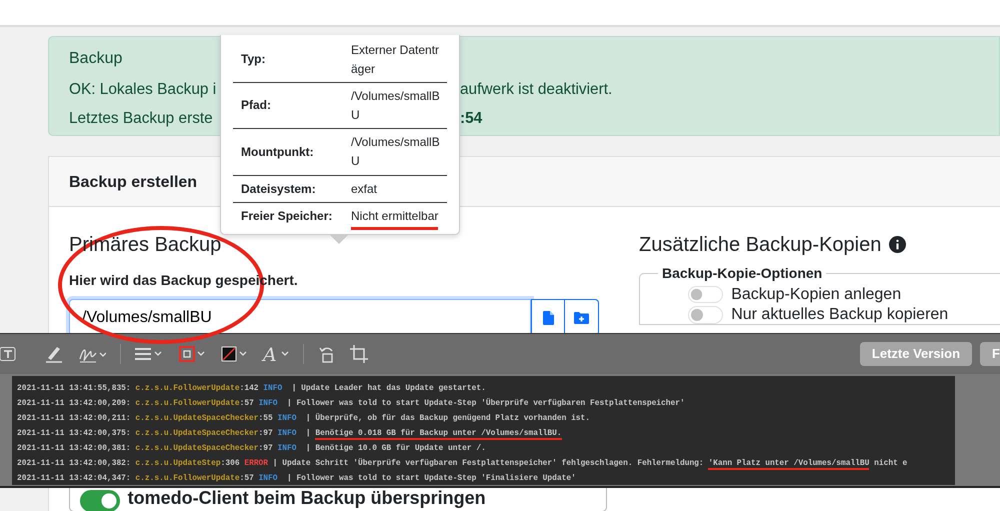 The image size is (1000, 511). Describe the element at coordinates (839, 314) in the screenshot. I see `switch-label: Nur aktuelles Backup kopieren` at that location.